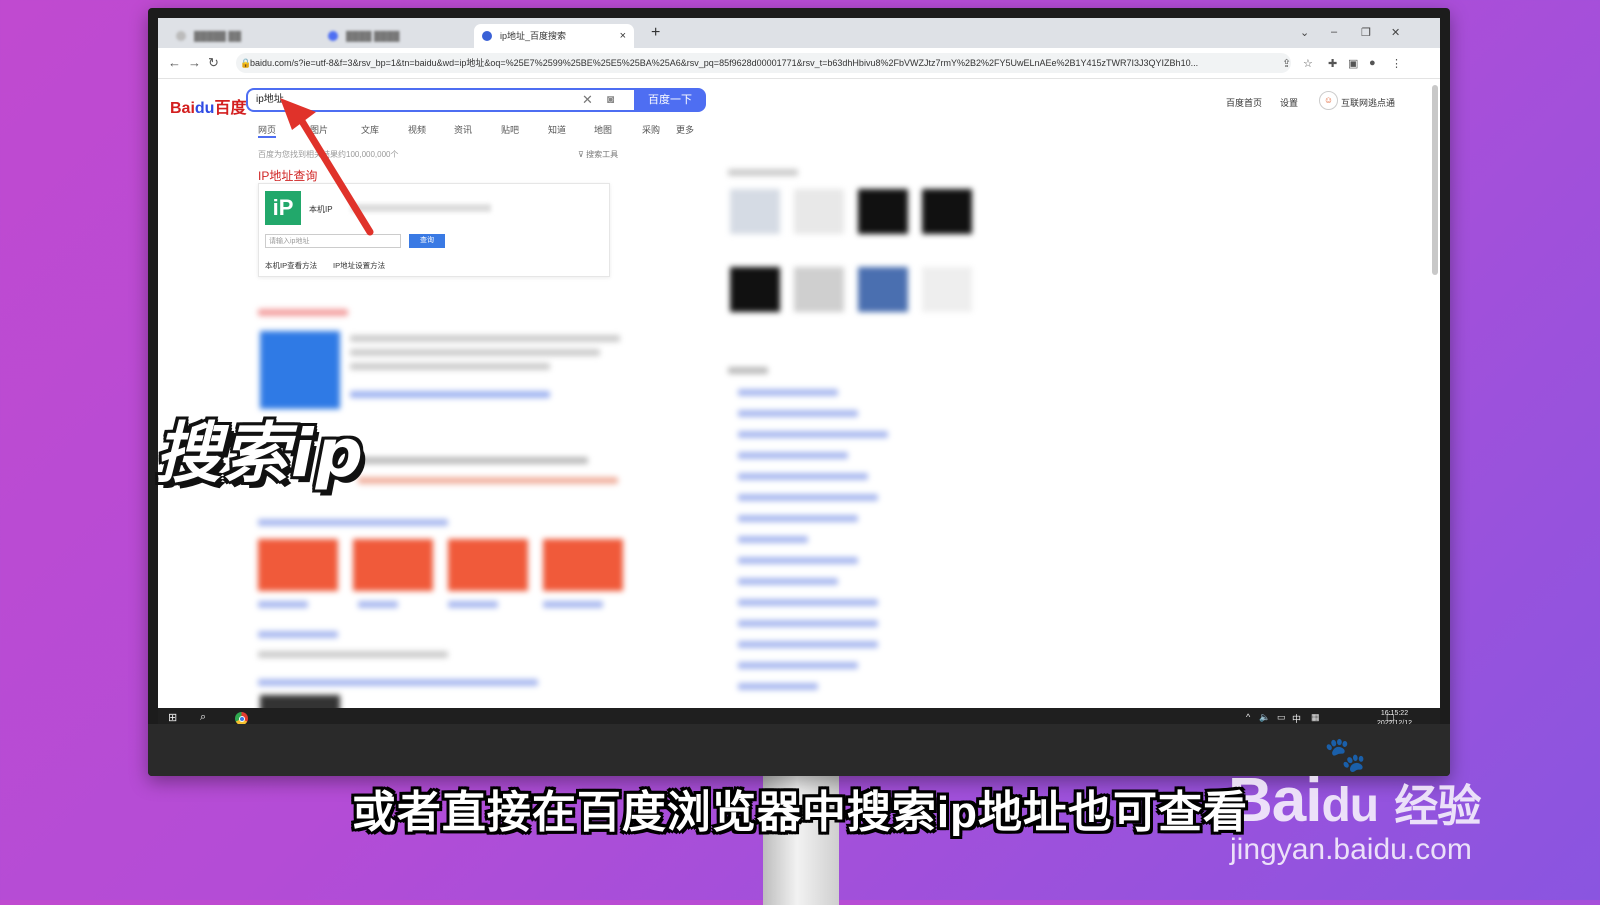  I want to click on sticker-caption: 搜索ip, so click(260, 453).